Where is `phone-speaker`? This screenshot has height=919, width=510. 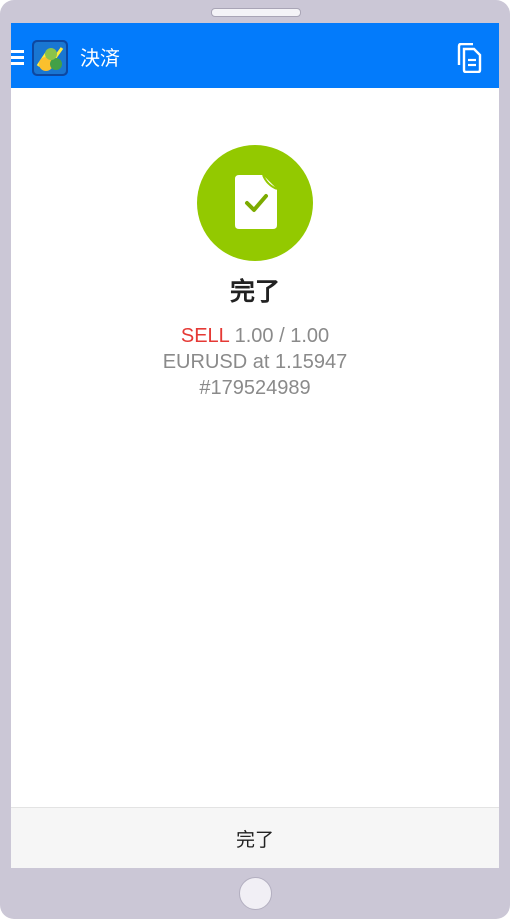
phone-speaker is located at coordinates (256, 12).